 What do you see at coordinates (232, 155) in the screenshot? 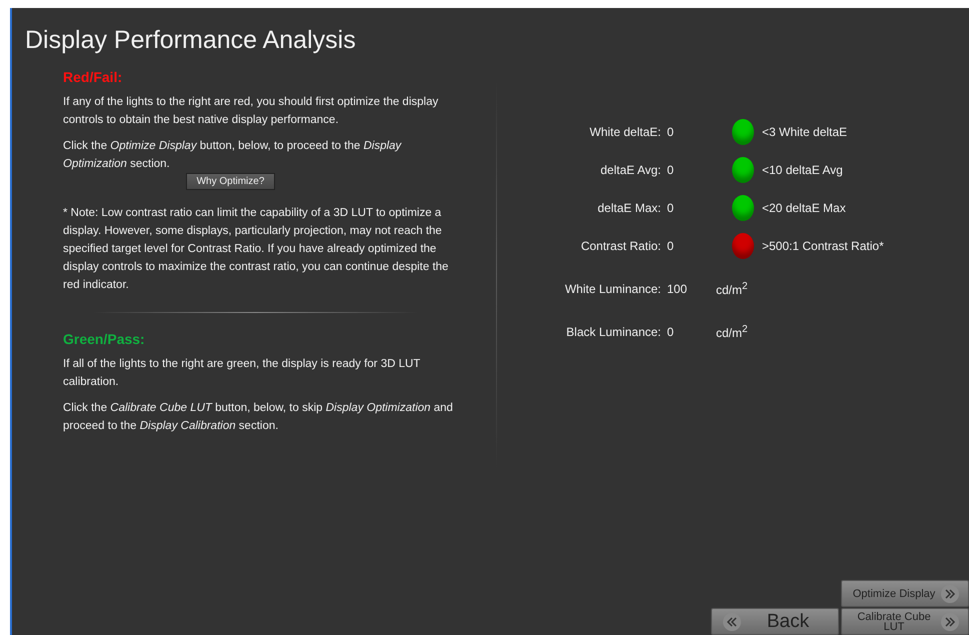
I see `instruction-text: Click the Optimize Display button, below, to proceed to the Display Optimization section.` at bounding box center [232, 155].